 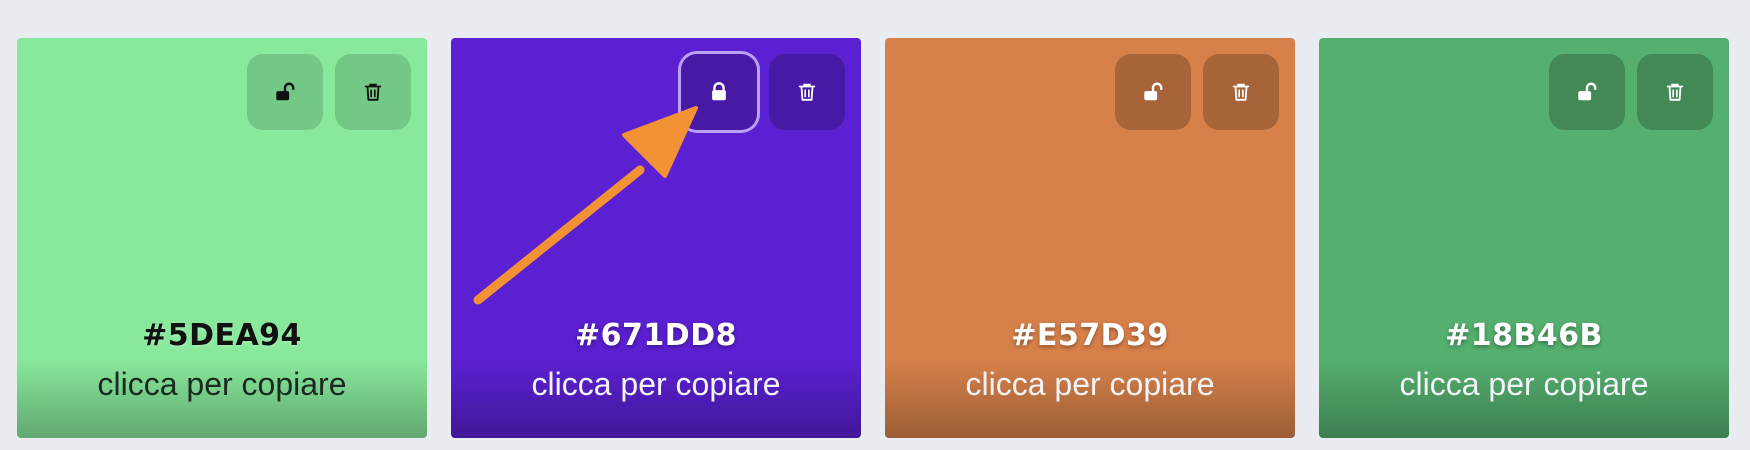 I want to click on lock-icon, so click(x=719, y=92).